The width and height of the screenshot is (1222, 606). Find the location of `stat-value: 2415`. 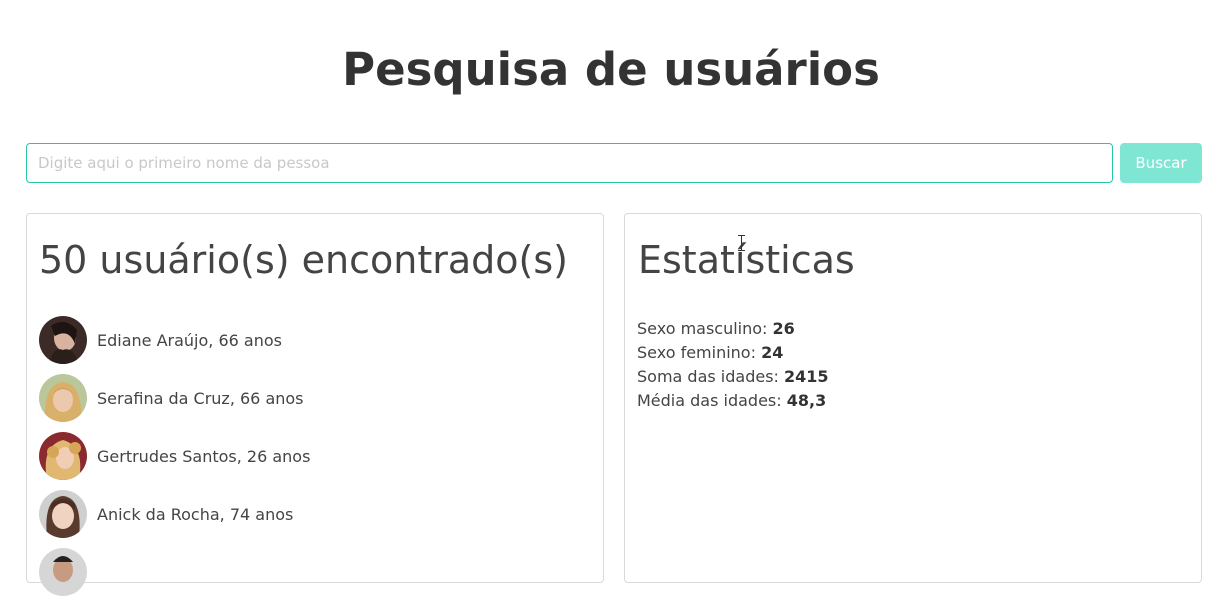

stat-value: 2415 is located at coordinates (806, 376).